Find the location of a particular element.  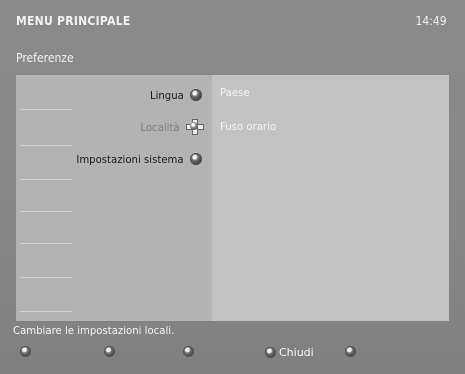

page-subtitle: Preferenze is located at coordinates (45, 58).